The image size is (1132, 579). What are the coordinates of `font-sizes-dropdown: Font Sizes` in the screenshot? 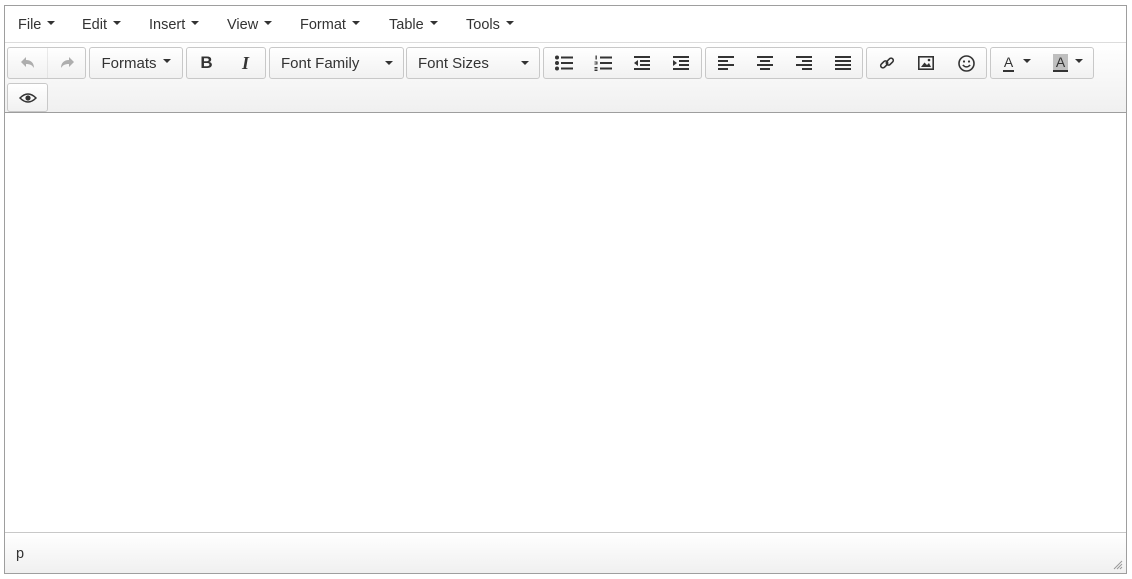 It's located at (473, 63).